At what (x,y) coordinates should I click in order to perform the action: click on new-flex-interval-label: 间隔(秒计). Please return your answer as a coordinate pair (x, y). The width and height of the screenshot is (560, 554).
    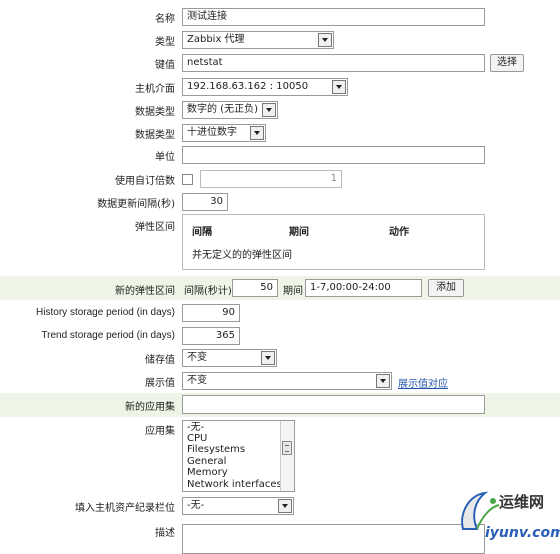
    Looking at the image, I should click on (208, 291).